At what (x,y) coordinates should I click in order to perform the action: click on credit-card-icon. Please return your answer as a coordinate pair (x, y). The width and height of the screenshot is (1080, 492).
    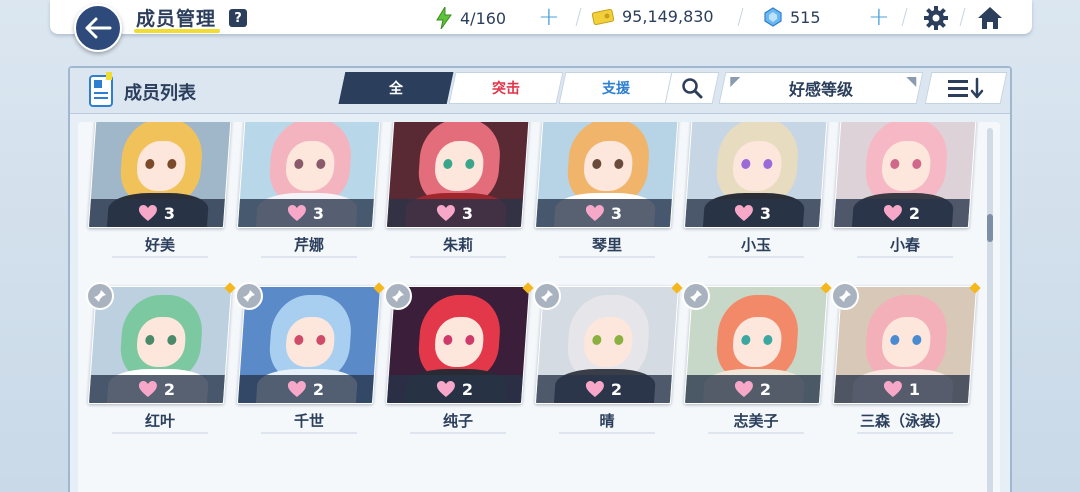
    Looking at the image, I should click on (603, 16).